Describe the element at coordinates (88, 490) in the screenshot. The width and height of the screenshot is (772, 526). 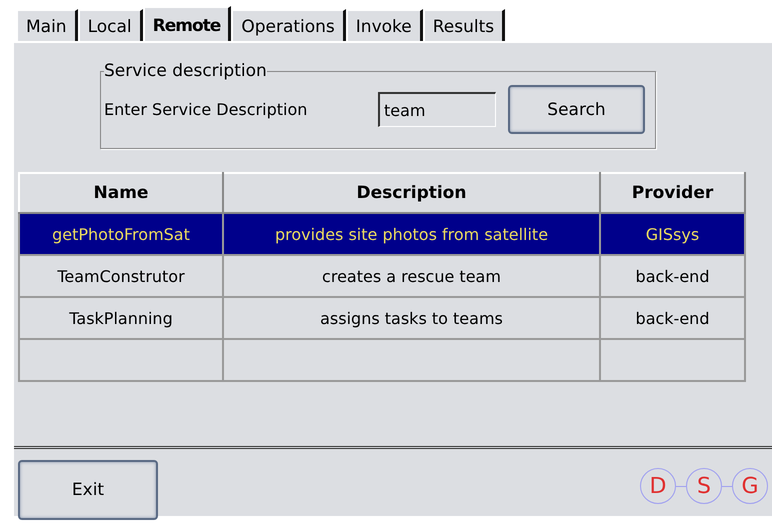
I see `exit-button: Exit` at that location.